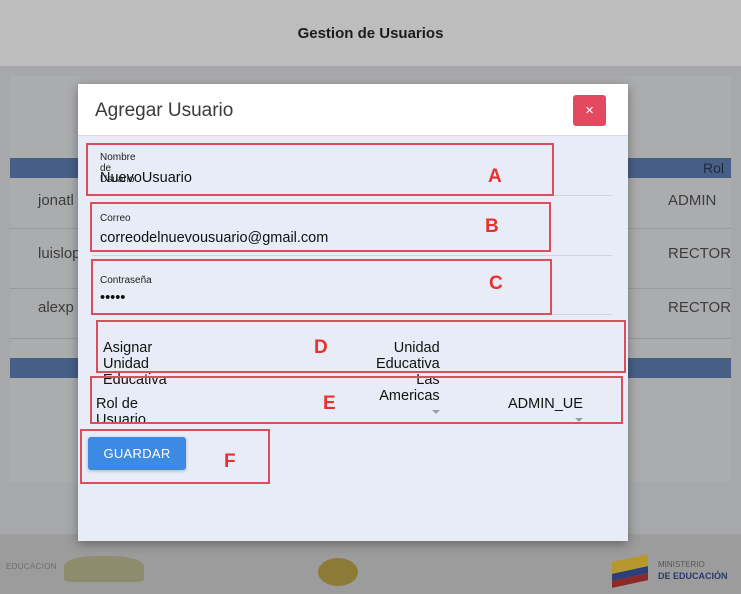 The image size is (741, 594). Describe the element at coordinates (361, 346) in the screenshot. I see `annotation-box-d` at that location.